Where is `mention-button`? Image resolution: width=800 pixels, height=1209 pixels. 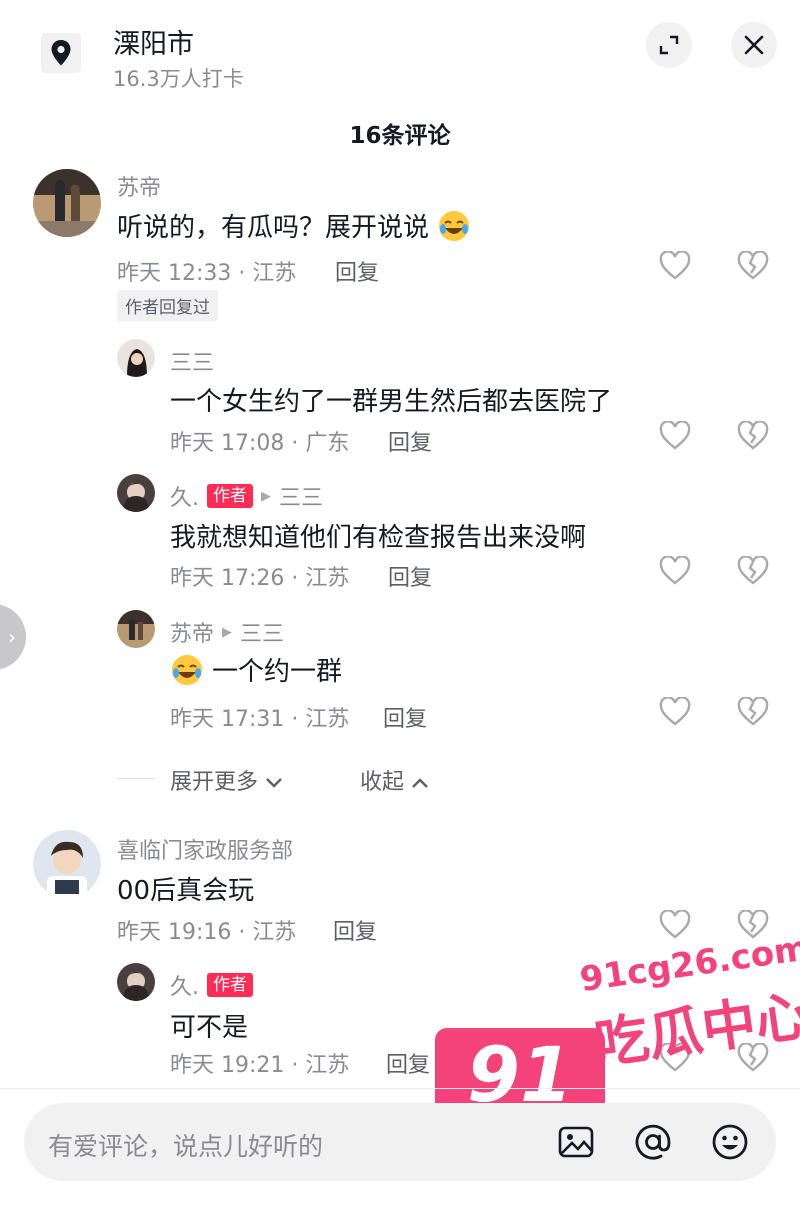
mention-button is located at coordinates (653, 1142).